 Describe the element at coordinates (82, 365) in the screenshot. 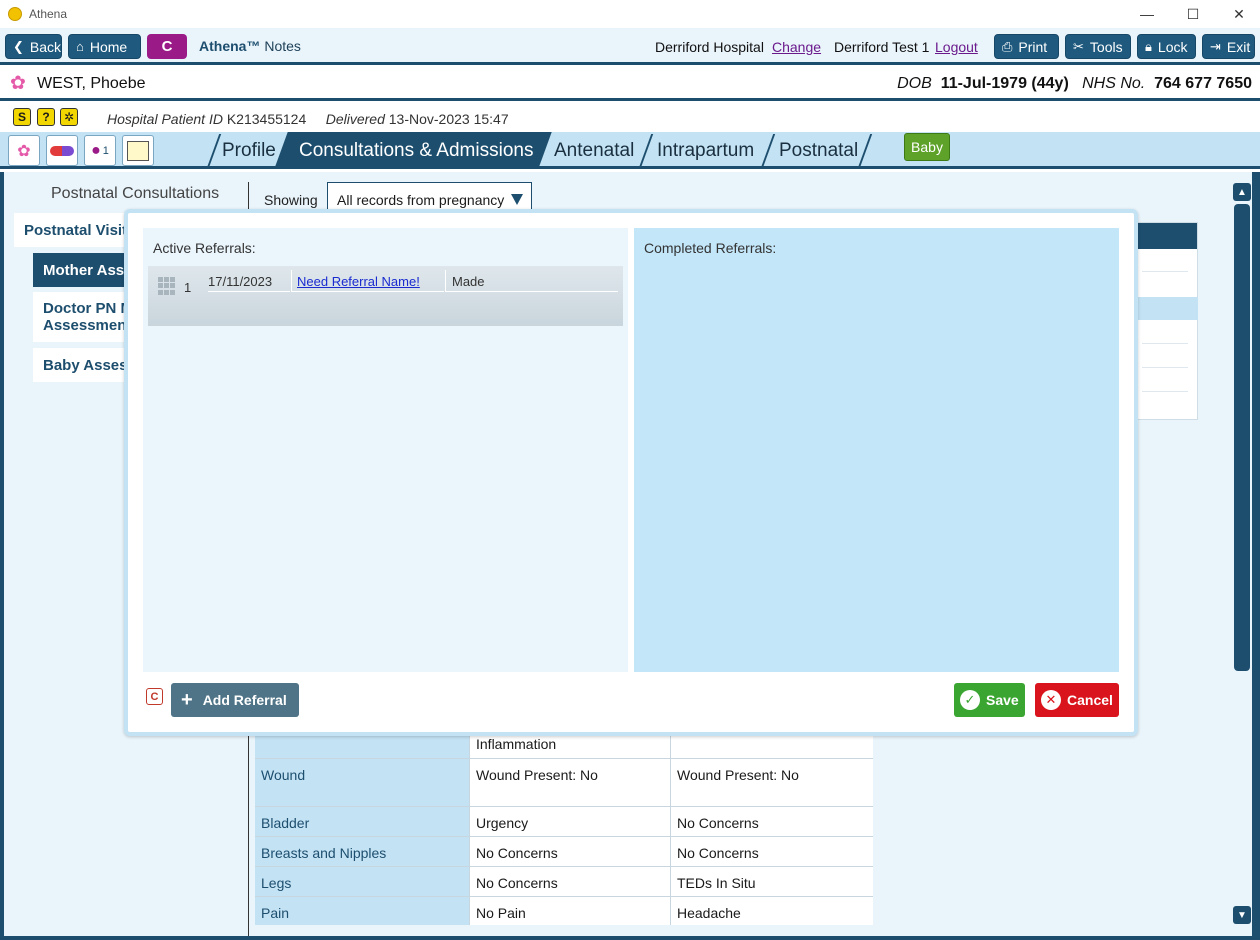

I see `nav-baby-assessments: Baby Assessr` at that location.